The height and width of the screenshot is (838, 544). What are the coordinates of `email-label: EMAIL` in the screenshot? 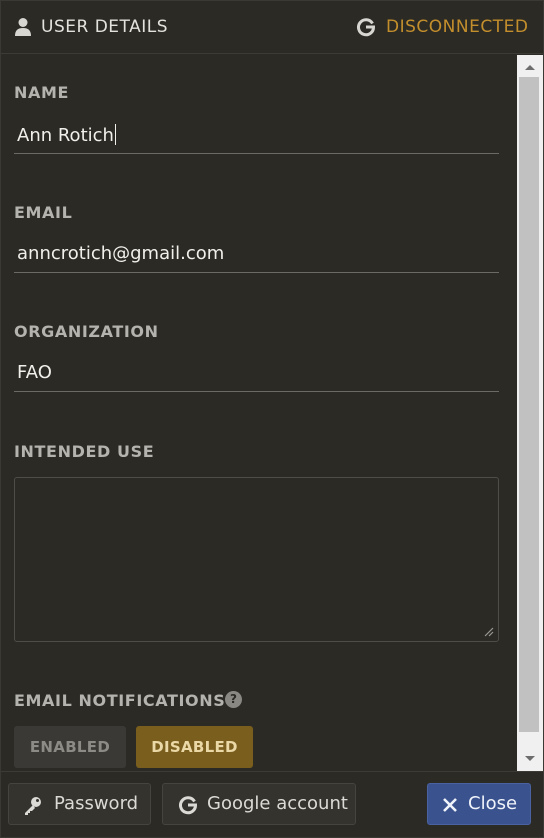 It's located at (43, 212).